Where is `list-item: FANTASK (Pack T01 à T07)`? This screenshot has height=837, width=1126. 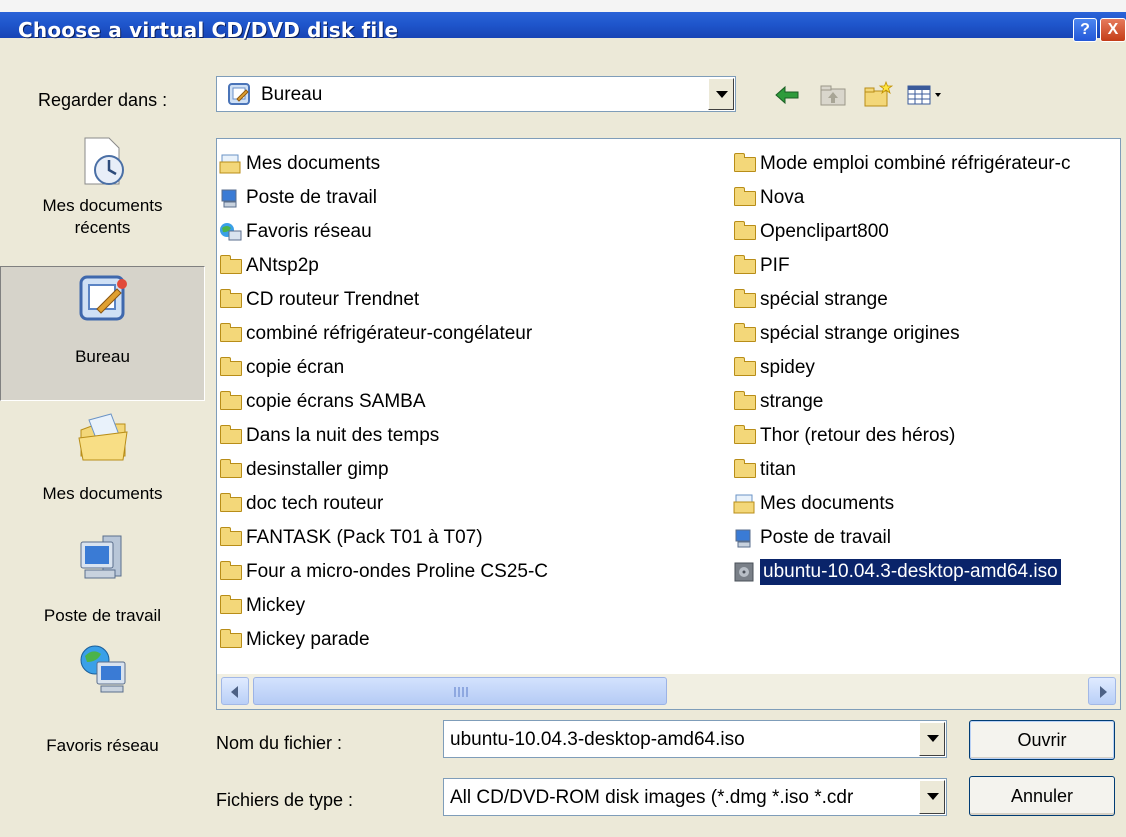 list-item: FANTASK (Pack T01 à T07) is located at coordinates (383, 538).